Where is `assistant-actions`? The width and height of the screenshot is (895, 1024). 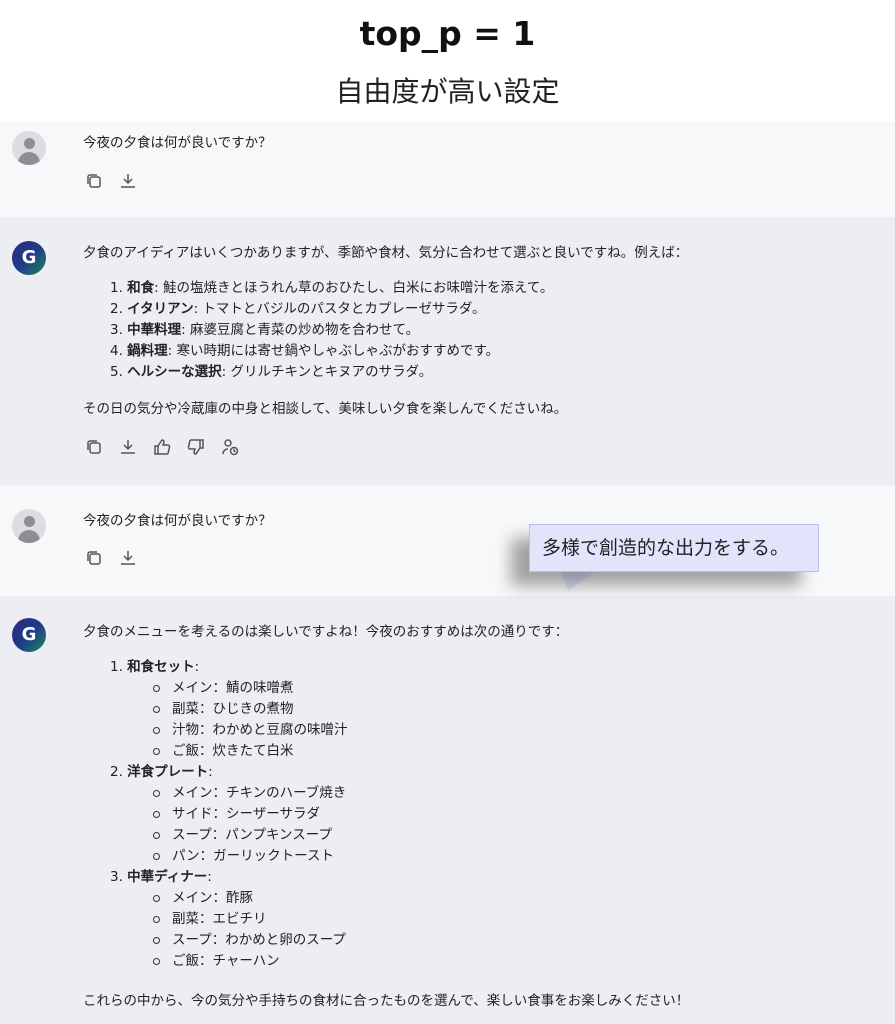
assistant-actions is located at coordinates (162, 447).